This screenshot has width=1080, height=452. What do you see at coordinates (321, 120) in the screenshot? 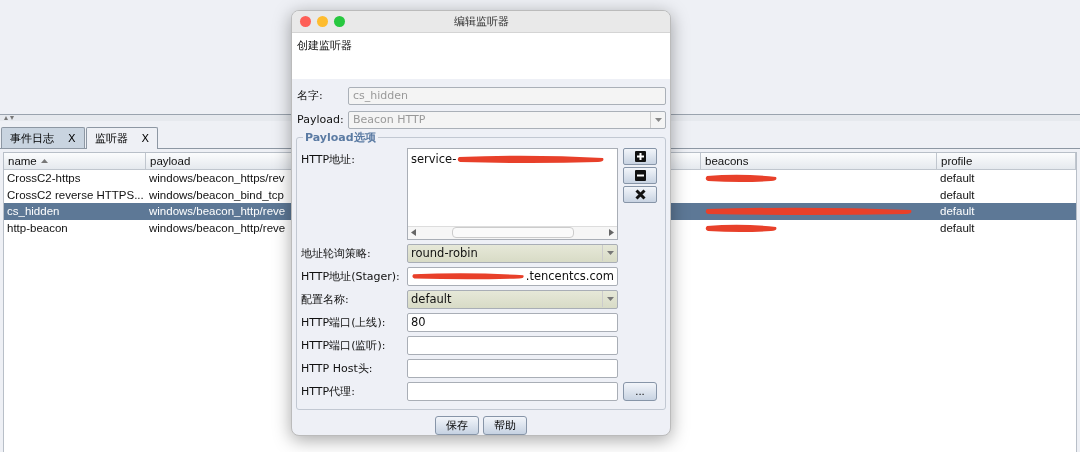
I see `field-label: Payload:` at bounding box center [321, 120].